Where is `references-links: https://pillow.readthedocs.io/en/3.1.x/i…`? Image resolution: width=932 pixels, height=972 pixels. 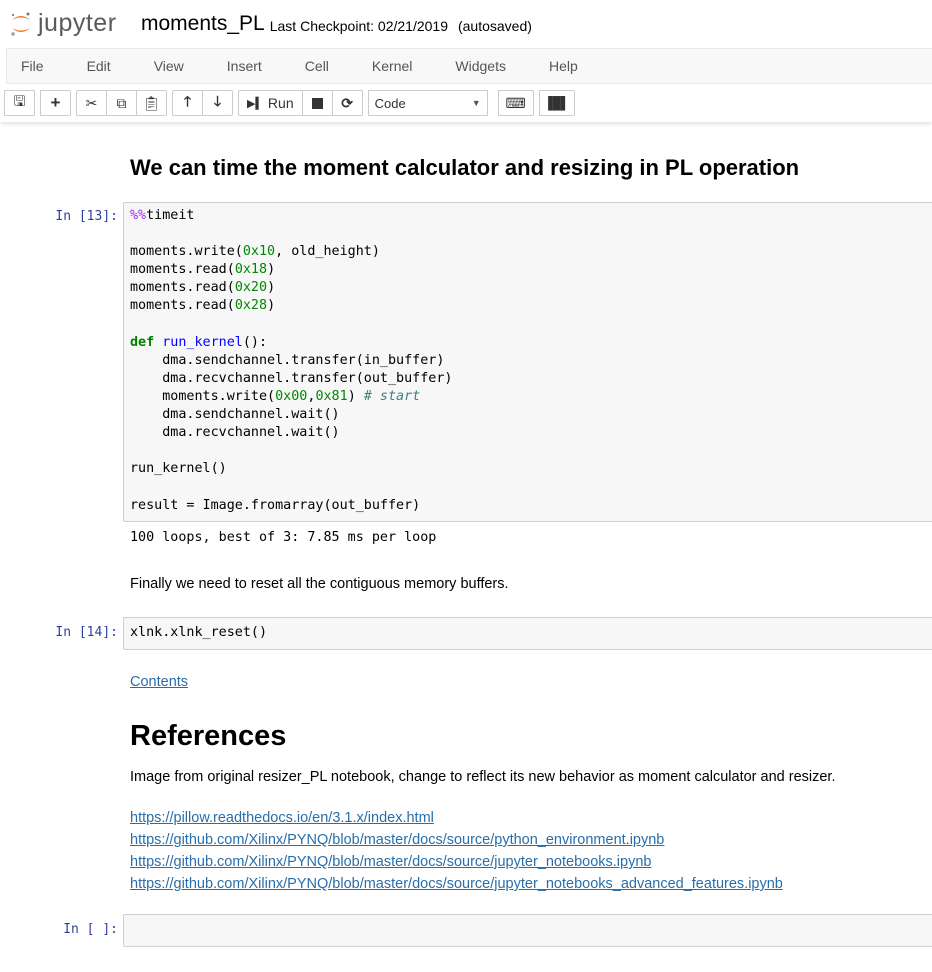
references-links: https://pillow.readthedocs.io/en/3.1.x/i… is located at coordinates (456, 851).